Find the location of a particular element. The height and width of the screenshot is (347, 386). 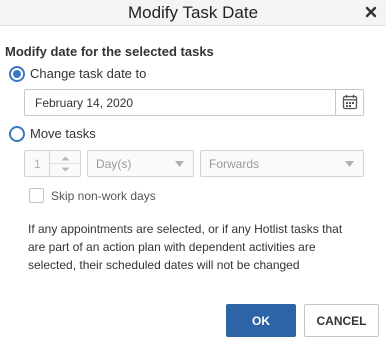

move-unit-value: Day(s) is located at coordinates (114, 164).